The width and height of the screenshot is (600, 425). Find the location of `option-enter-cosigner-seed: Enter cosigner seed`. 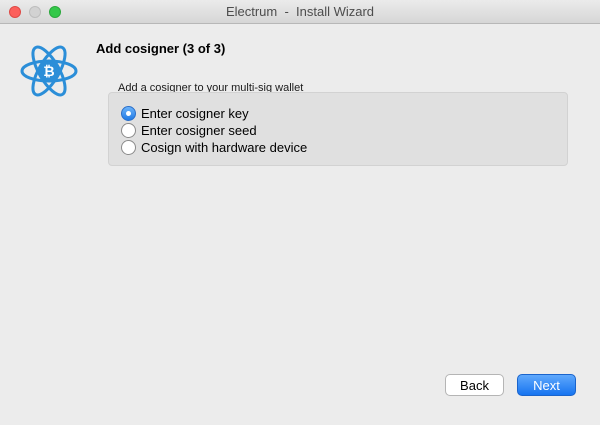

option-enter-cosigner-seed: Enter cosigner seed is located at coordinates (189, 130).